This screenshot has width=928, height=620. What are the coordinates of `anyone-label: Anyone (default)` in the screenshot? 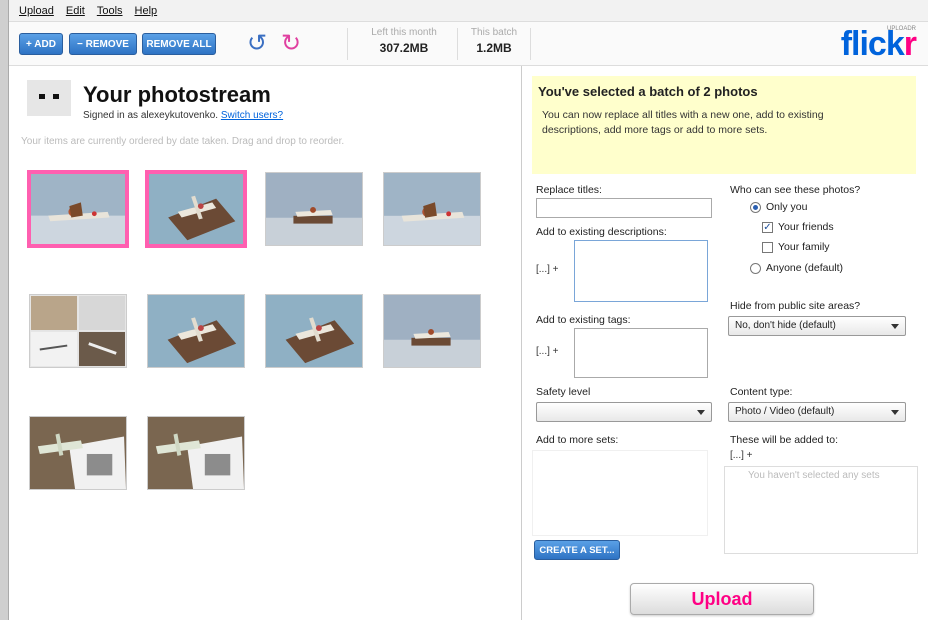 It's located at (805, 268).